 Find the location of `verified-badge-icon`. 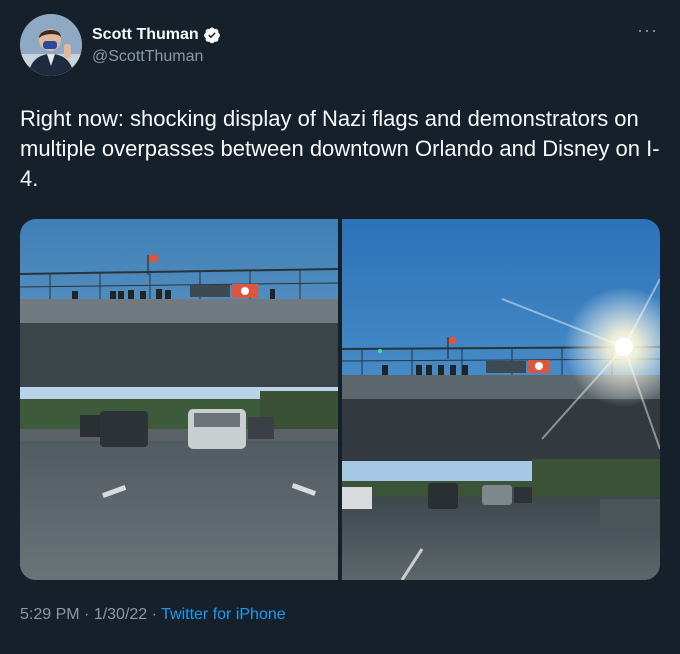

verified-badge-icon is located at coordinates (212, 35).